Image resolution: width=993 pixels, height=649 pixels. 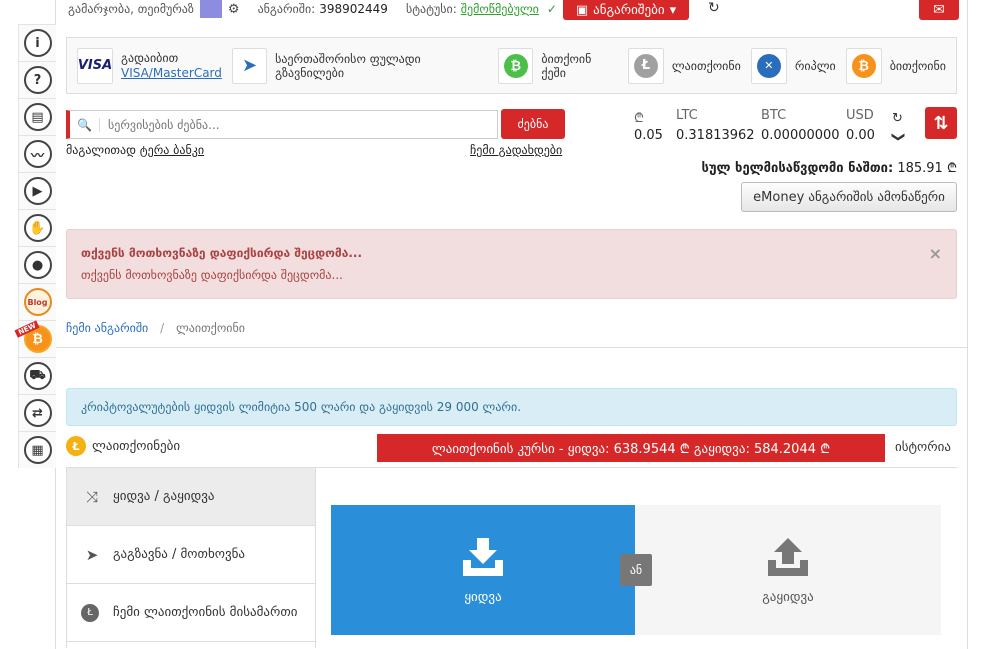 I want to click on rail-item-exchange: ⇄, so click(x=37, y=412).